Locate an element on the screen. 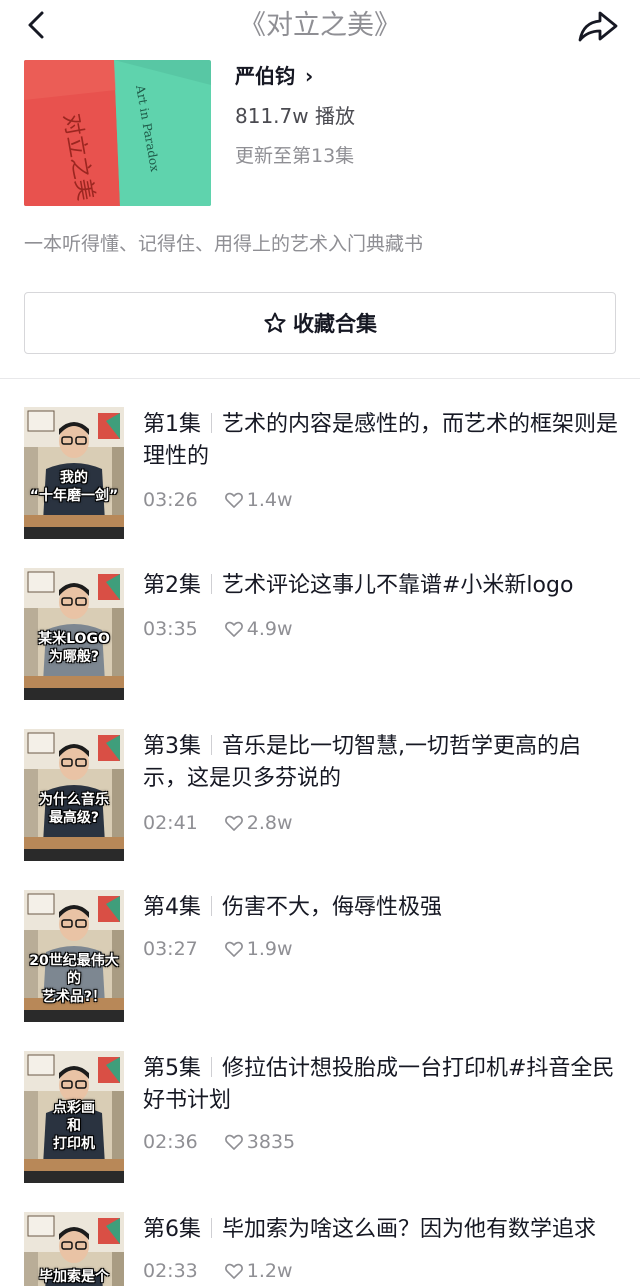  episode-title-text: 艺术的内容是感性的，而艺术的框架则是理性的 is located at coordinates (381, 440).